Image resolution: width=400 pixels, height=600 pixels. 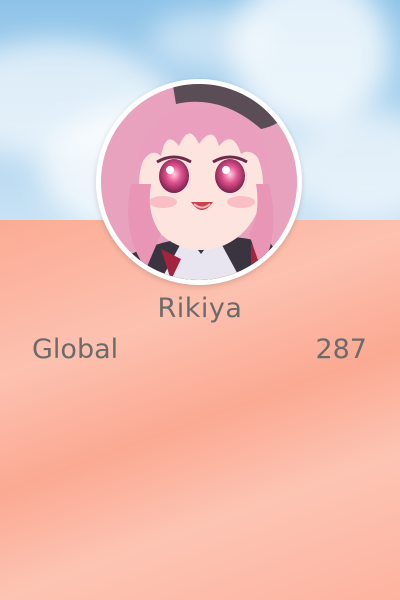 I want to click on ranking-scope-label: Global, so click(x=75, y=349).